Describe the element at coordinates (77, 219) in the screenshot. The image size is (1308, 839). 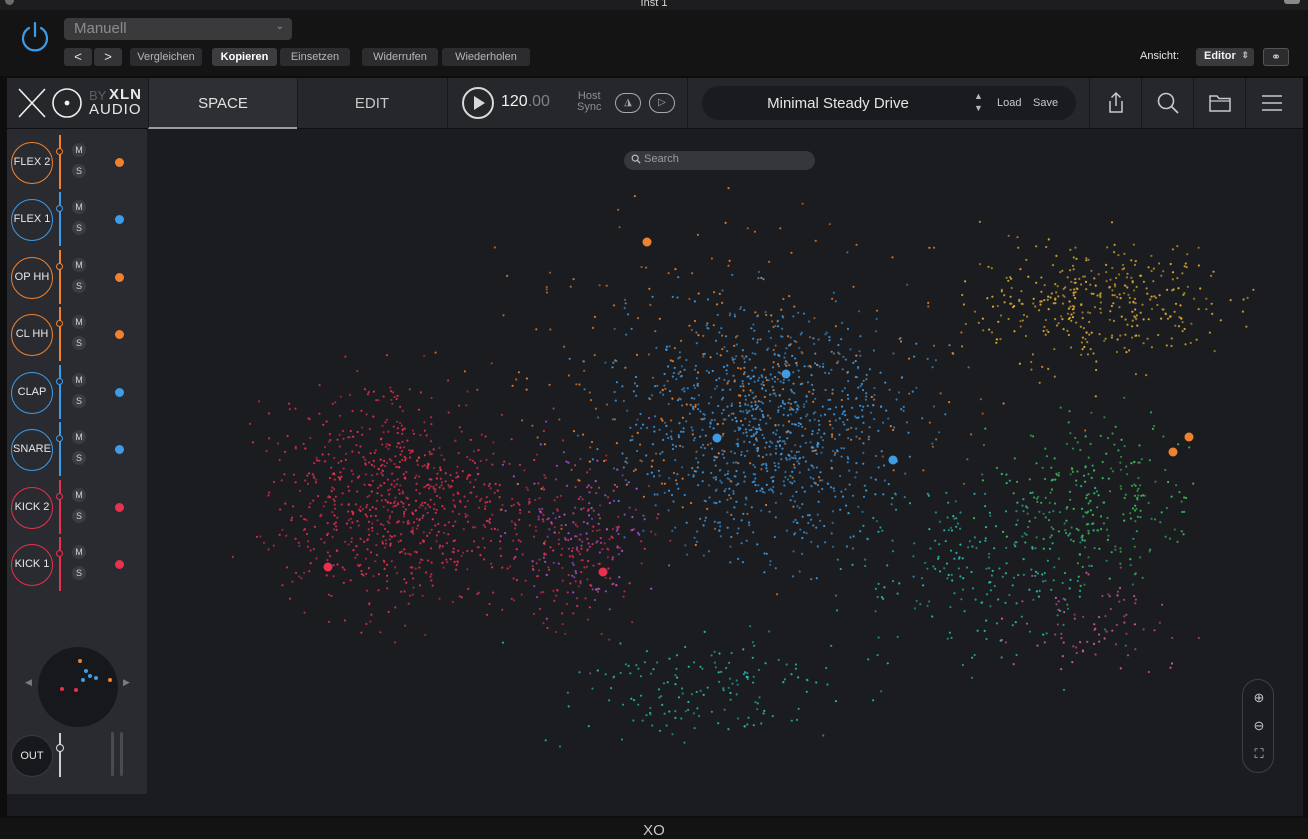
I see `drum-slot: FLEX 1MS` at that location.